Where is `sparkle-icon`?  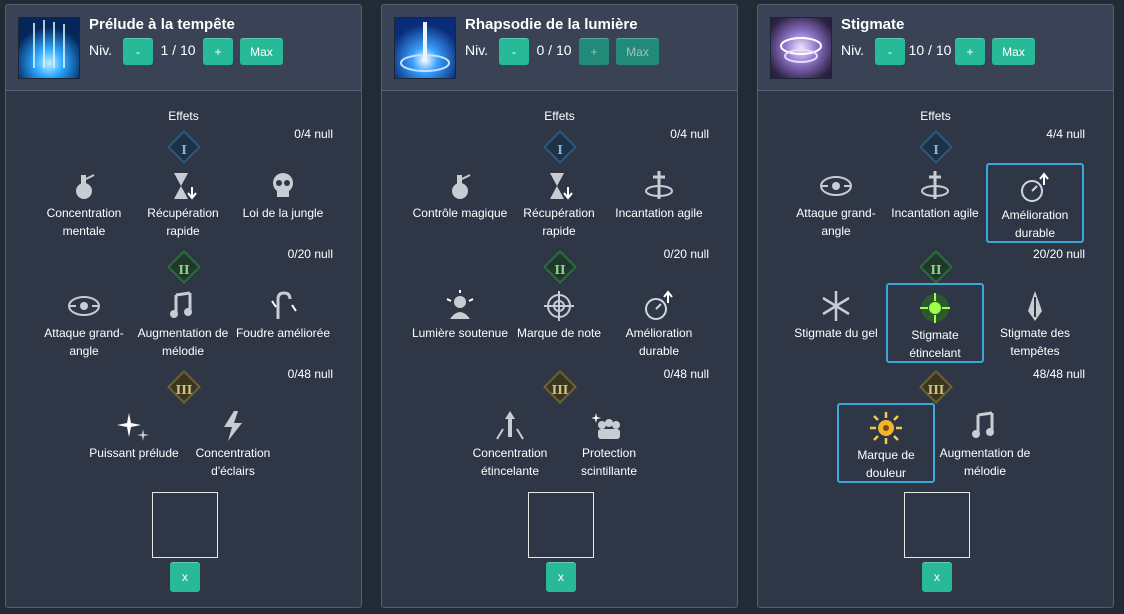
sparkle-icon is located at coordinates (134, 426).